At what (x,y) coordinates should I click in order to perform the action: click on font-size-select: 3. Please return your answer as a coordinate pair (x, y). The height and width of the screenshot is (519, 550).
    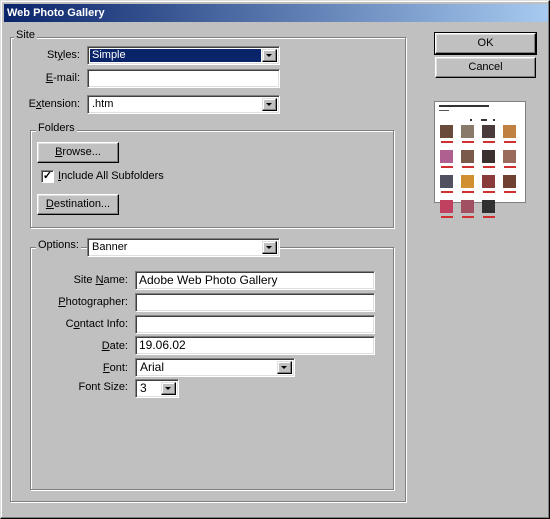
    Looking at the image, I should click on (157, 388).